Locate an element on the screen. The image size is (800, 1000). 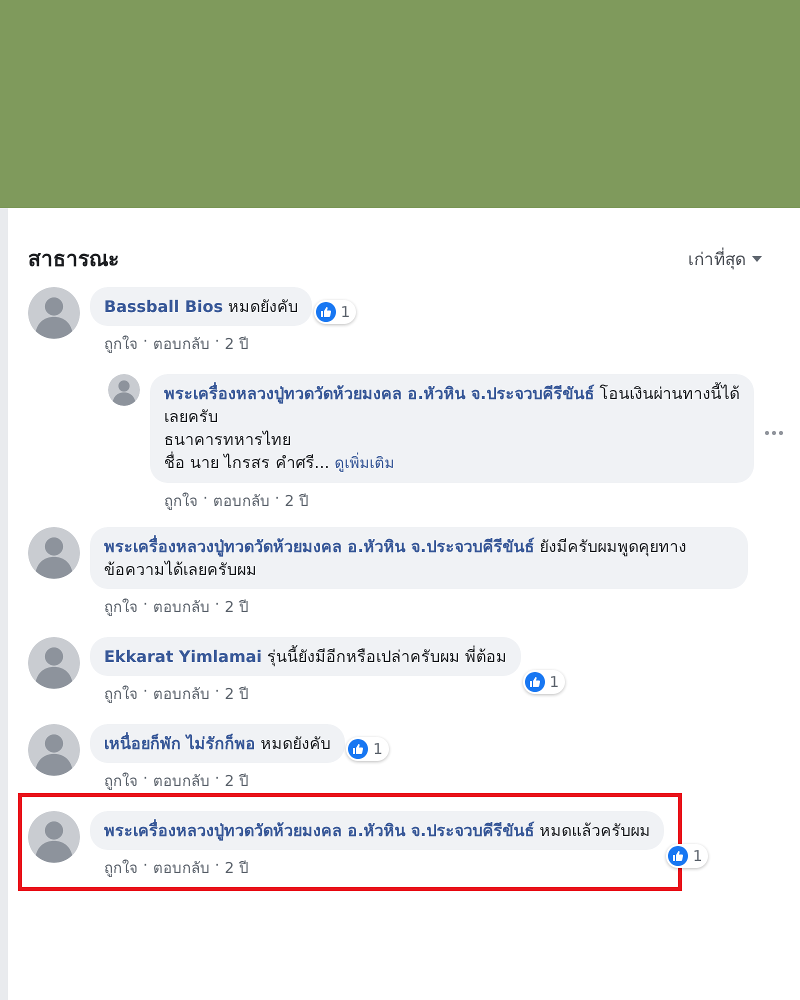
comment-bubble: พระเครื่องหลวงปู่ทวดวัดห้วยมงคล อ.หัวหิน จ.ประจวบคีรีขันธ์ โอนเงินผ่านทางนี้ได้เลยครับ ธนาคารทหารไทย ชื่อ นาย ไกรสร คำศรี... ดูเพิ่มเติม is located at coordinates (452, 428).